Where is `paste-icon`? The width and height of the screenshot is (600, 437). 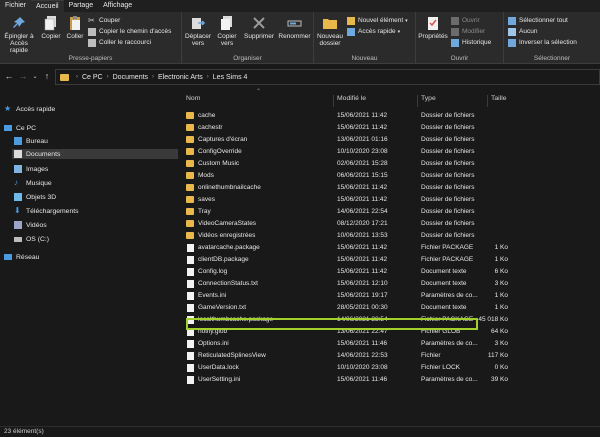
paste-icon is located at coordinates (75, 23).